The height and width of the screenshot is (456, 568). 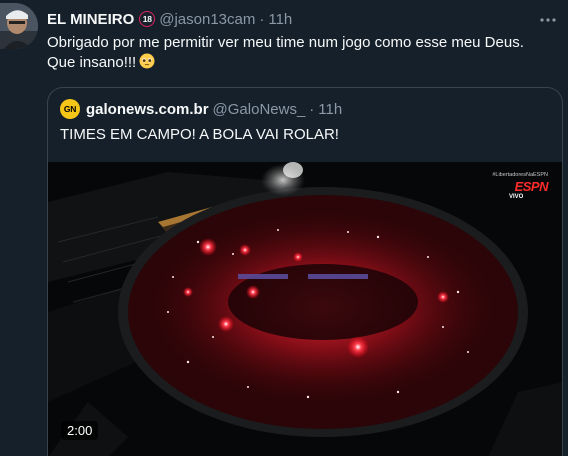 What do you see at coordinates (199, 134) in the screenshot?
I see `quoted-tweet-text: TIMES EM CAMPO! A BOLA VAI ROLAR!` at bounding box center [199, 134].